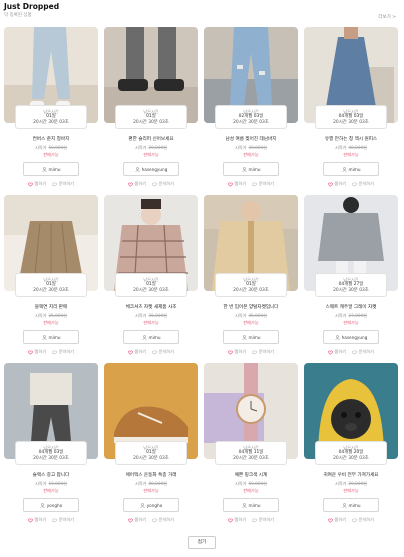 This screenshot has height=557, width=404. Describe the element at coordinates (351, 139) in the screenshot. I see `product-title: 유행 만하는 청 맥시 원피스` at that location.